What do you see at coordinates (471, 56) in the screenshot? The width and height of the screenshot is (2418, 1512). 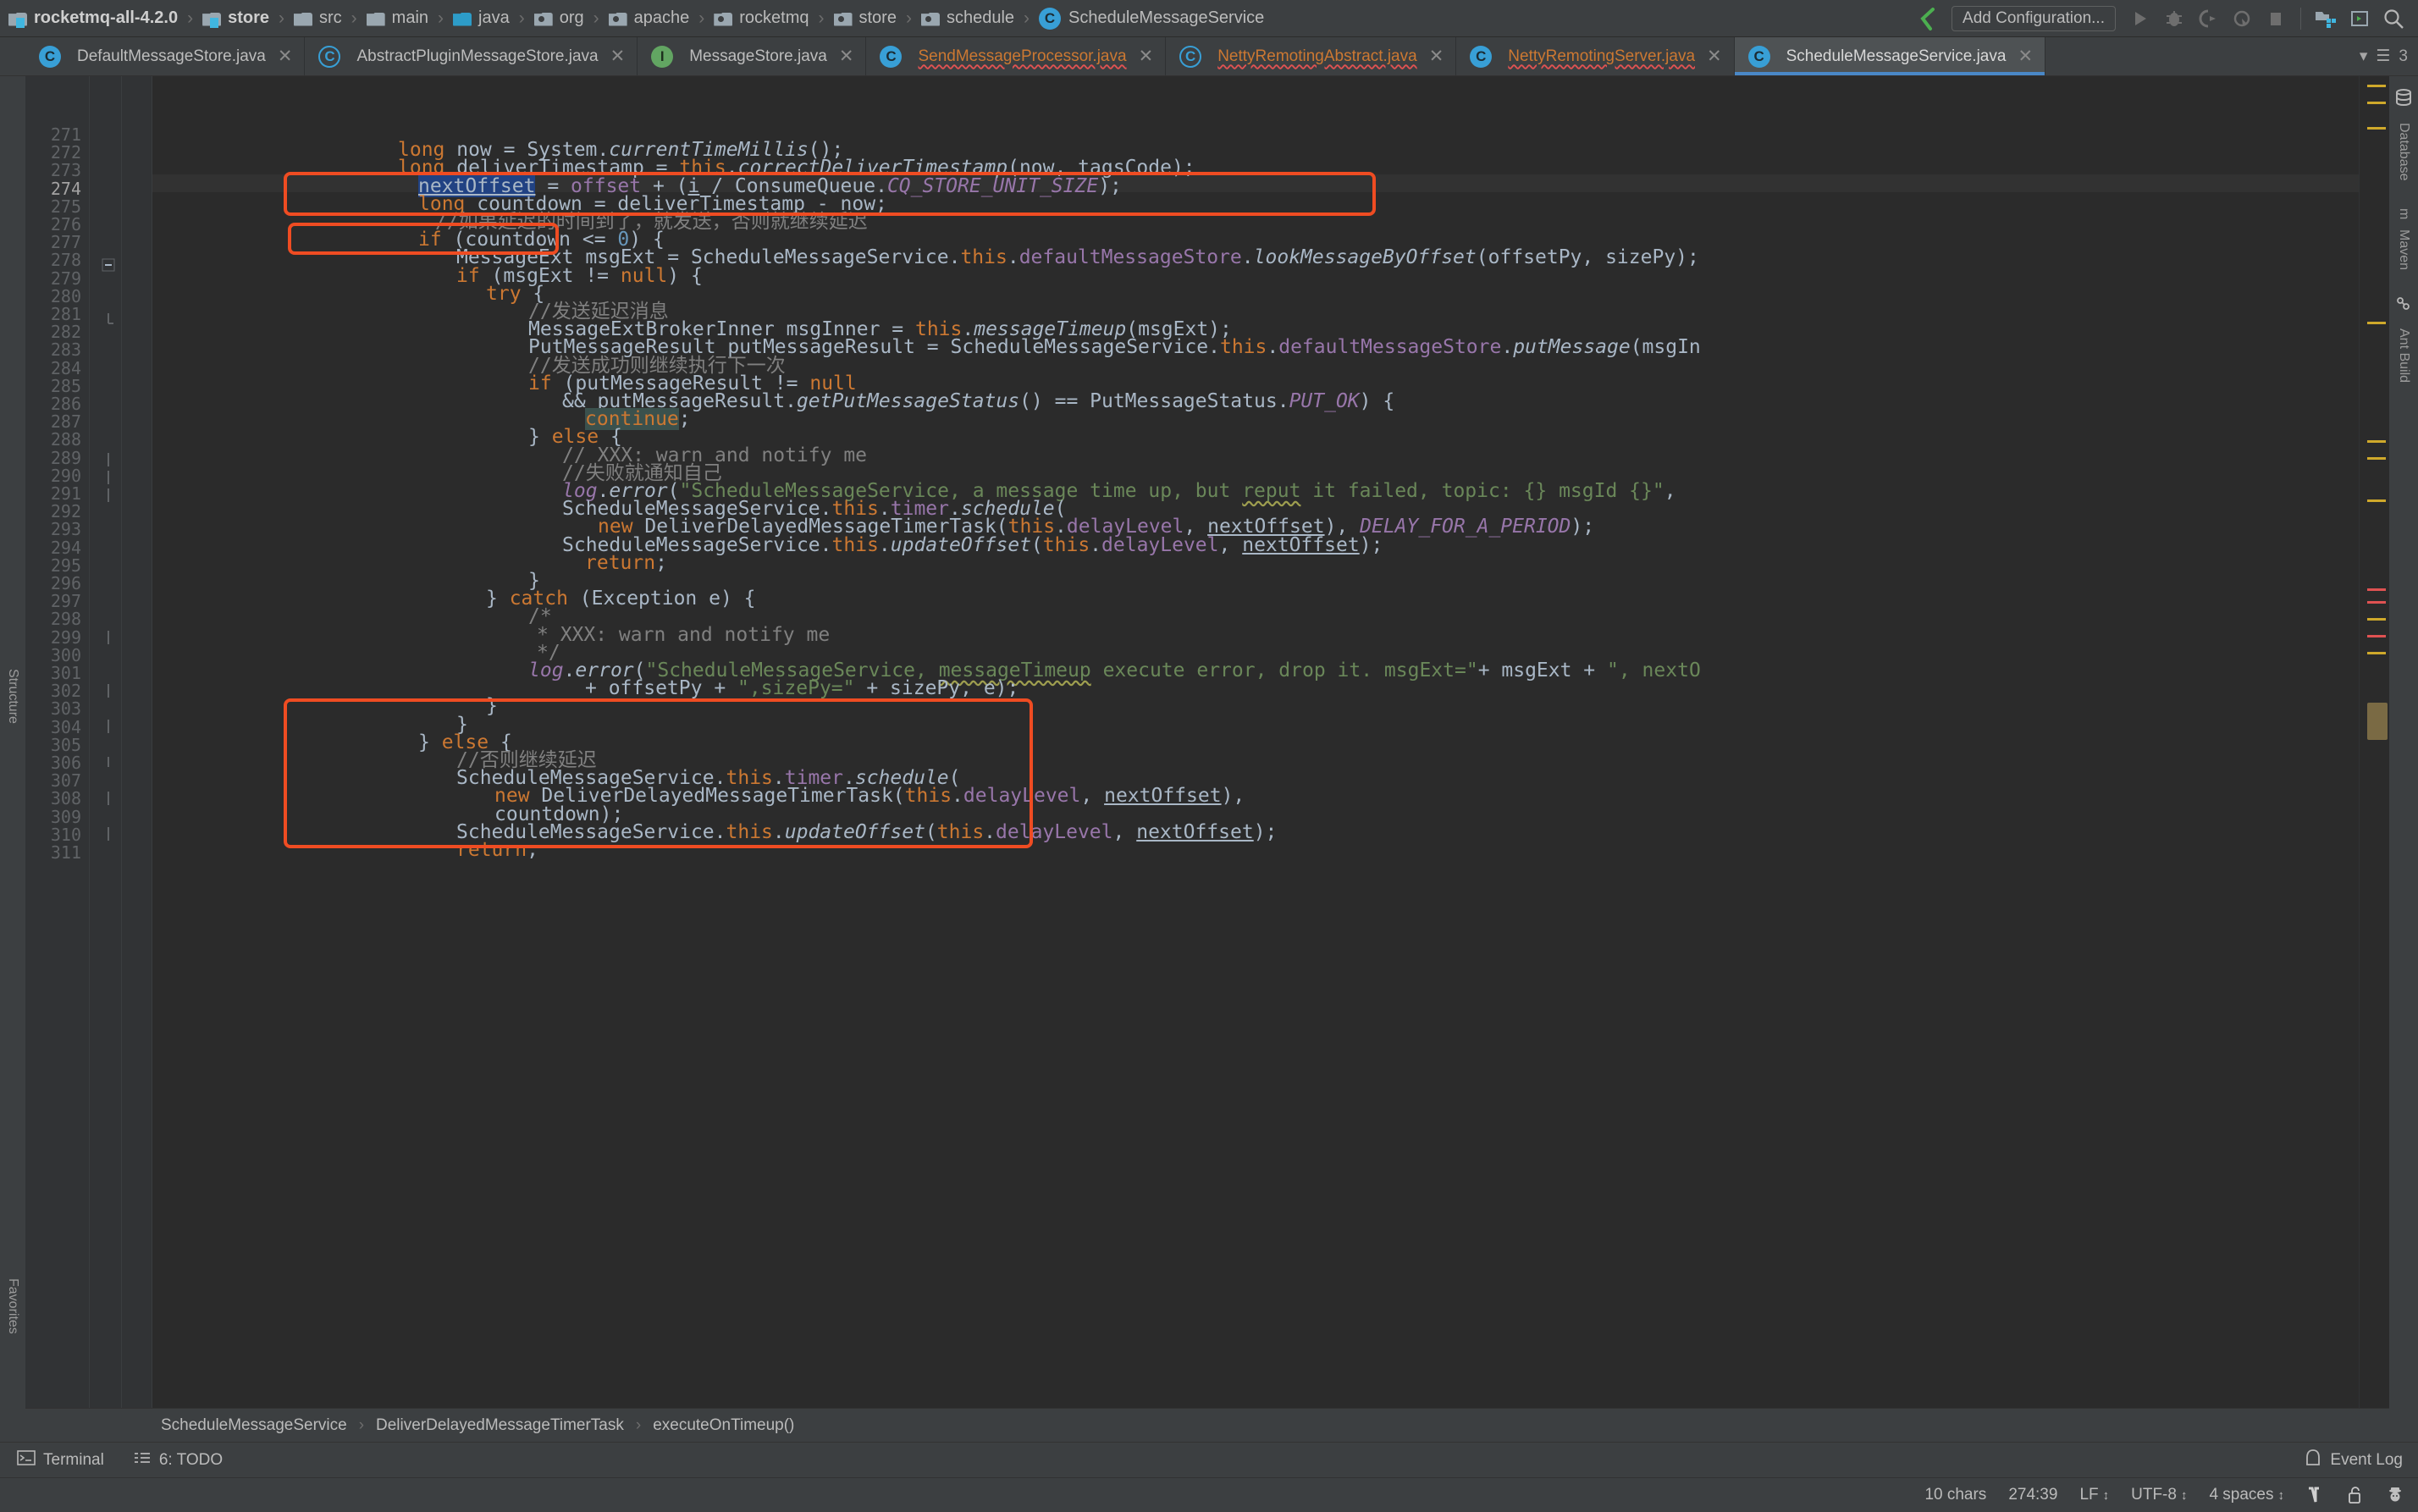 I see `tab-AbstractPluginMessageStore: C AbstractPluginMessageStore.java ✕` at bounding box center [471, 56].